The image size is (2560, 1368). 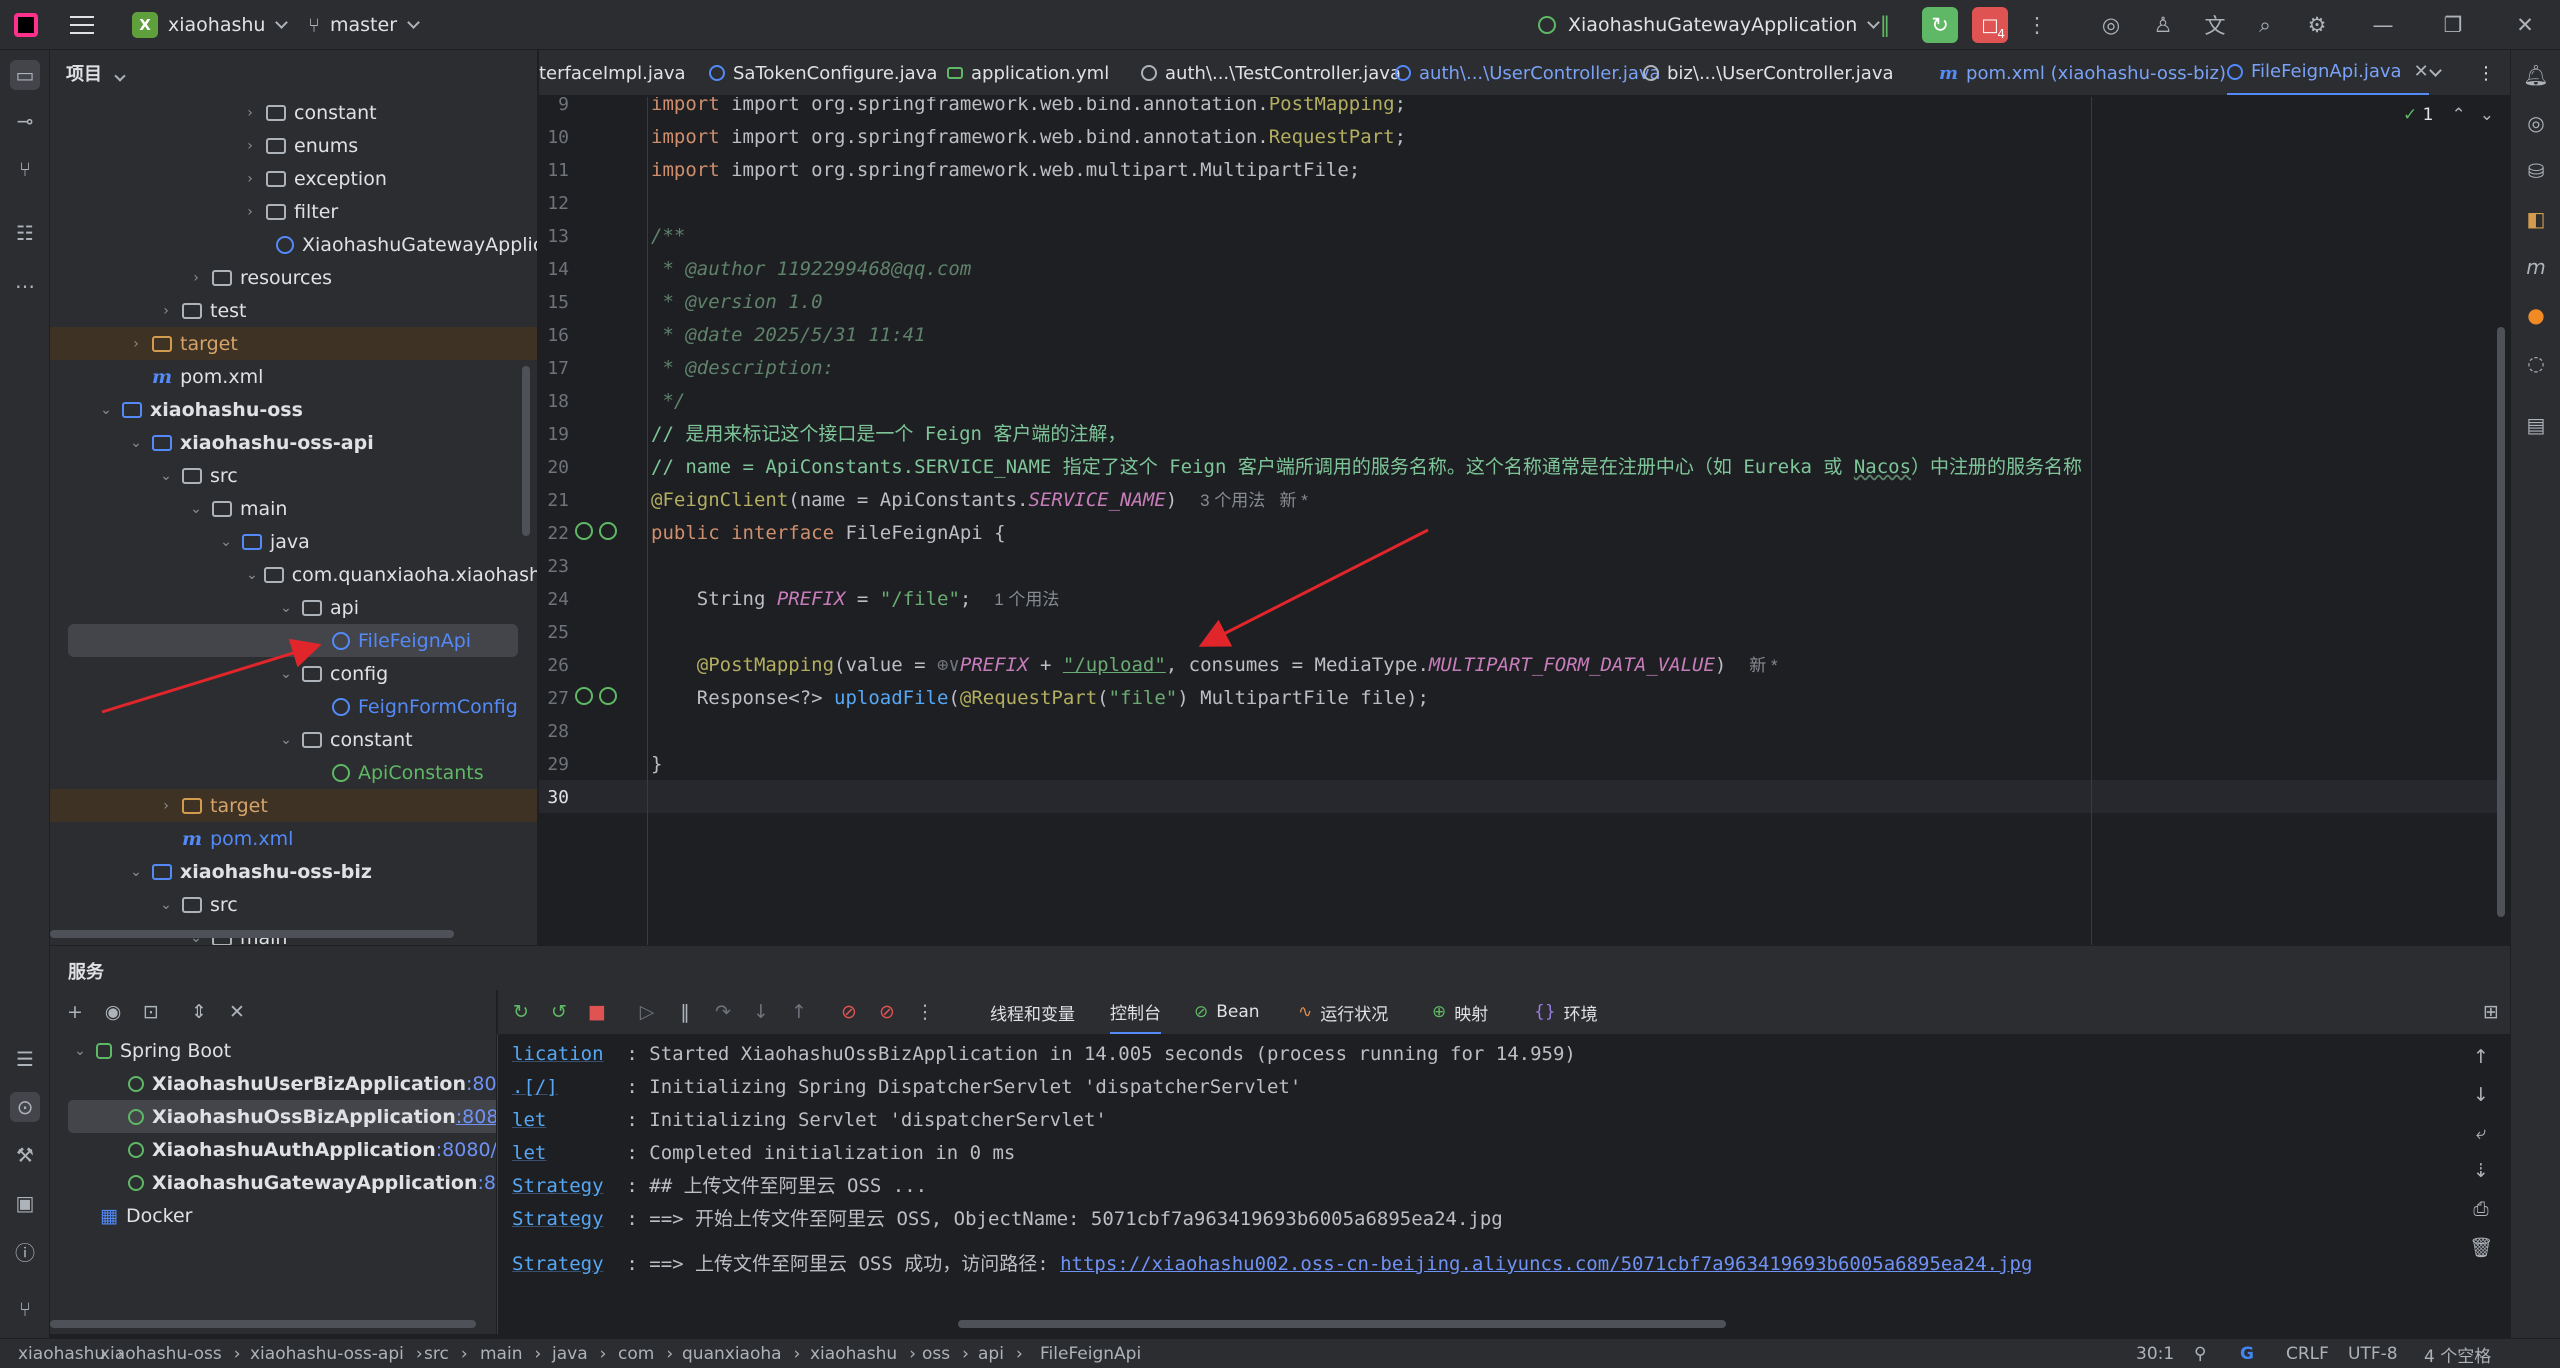 I want to click on author-hint: 新 *, so click(x=1763, y=665).